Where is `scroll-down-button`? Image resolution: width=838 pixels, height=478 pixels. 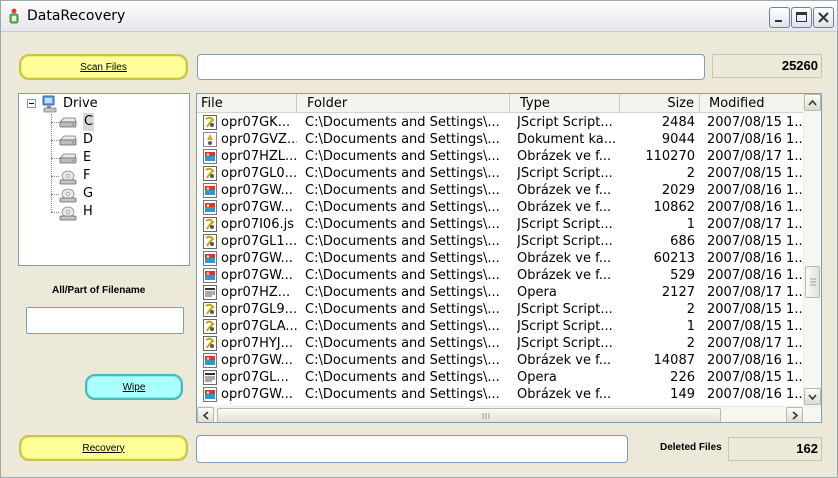
scroll-down-button is located at coordinates (812, 396).